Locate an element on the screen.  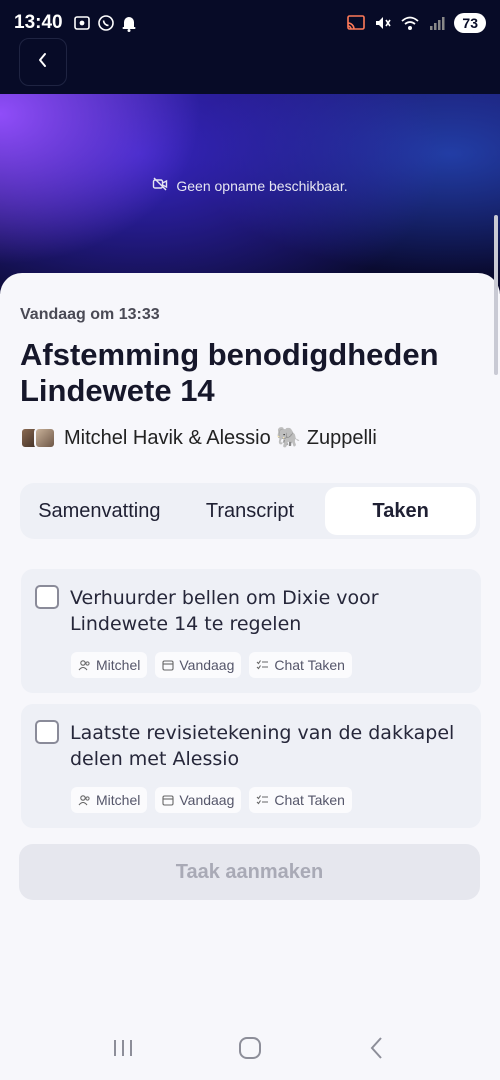
scrollbar is located at coordinates (496, 295).